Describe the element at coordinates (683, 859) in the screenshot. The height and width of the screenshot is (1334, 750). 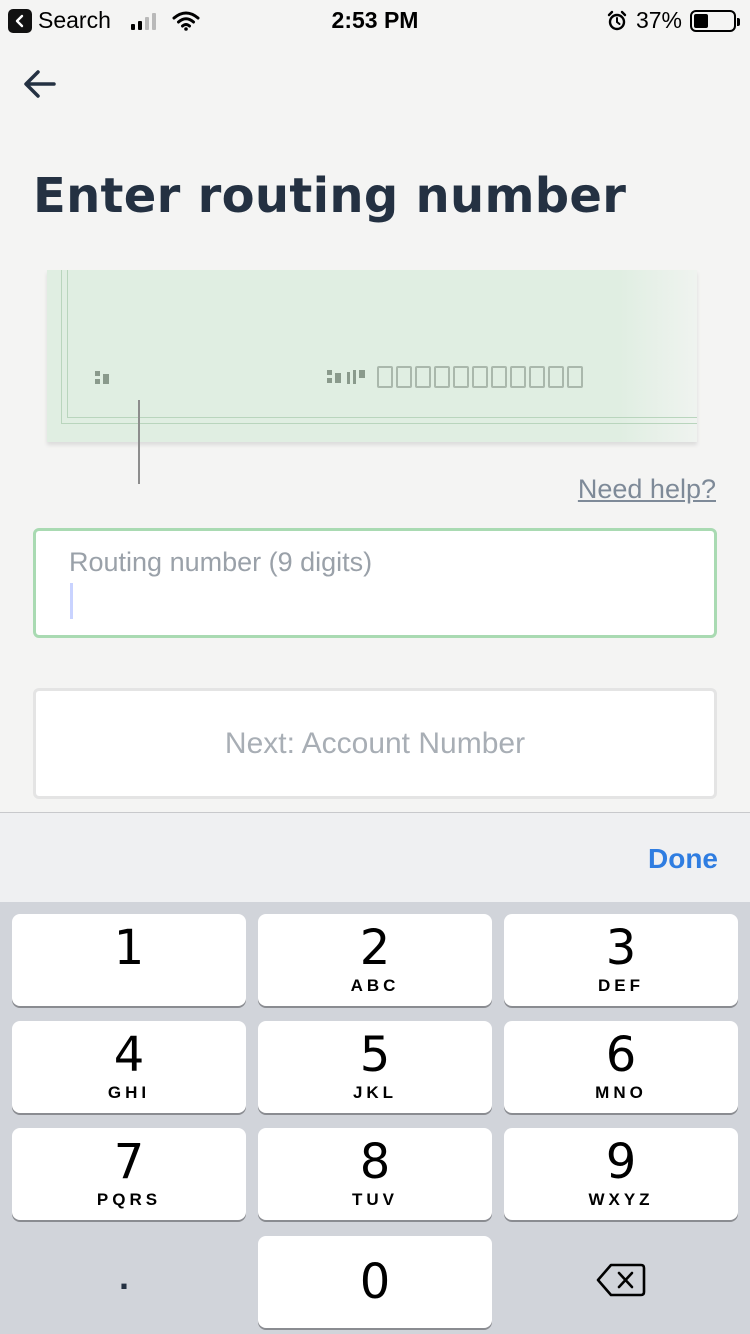
I see `done-button: Done` at that location.